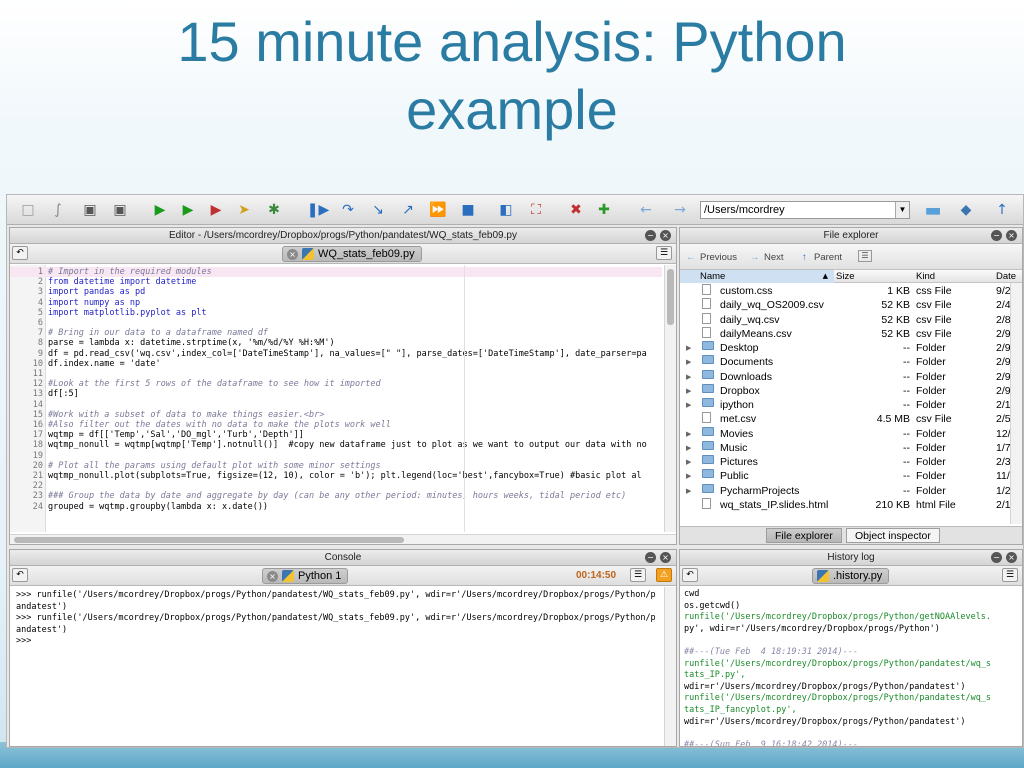  I want to click on run-icon: ▶, so click(160, 210).